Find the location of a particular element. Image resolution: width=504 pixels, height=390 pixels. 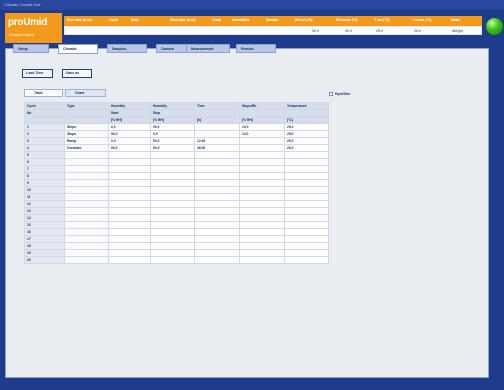

table-row-15-type-cell is located at coordinates (86, 225).